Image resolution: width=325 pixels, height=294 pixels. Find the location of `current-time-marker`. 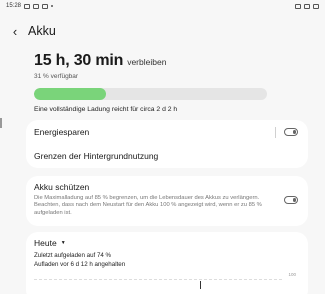

current-time-marker is located at coordinates (200, 285).